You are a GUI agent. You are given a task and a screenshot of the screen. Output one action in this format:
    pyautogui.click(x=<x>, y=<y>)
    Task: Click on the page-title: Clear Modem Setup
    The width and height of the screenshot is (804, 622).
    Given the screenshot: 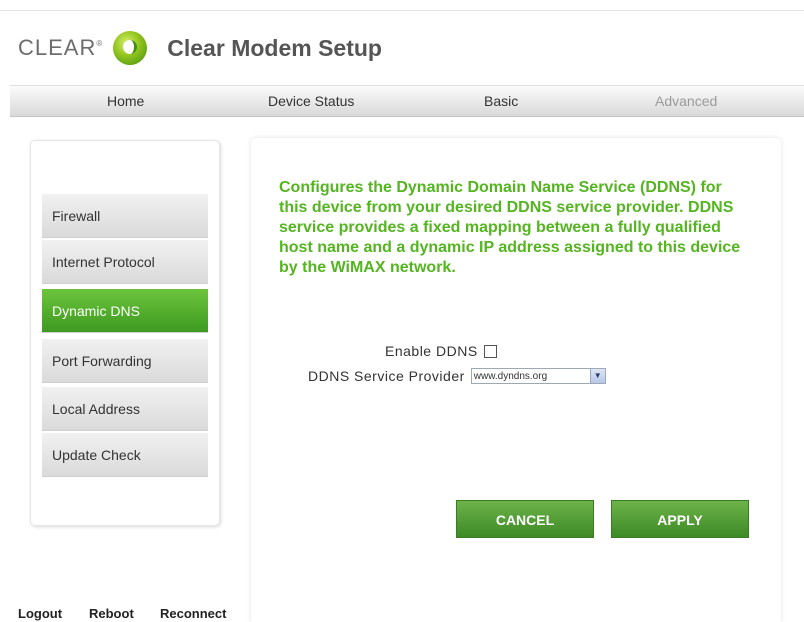 What is the action you would take?
    pyautogui.click(x=274, y=47)
    